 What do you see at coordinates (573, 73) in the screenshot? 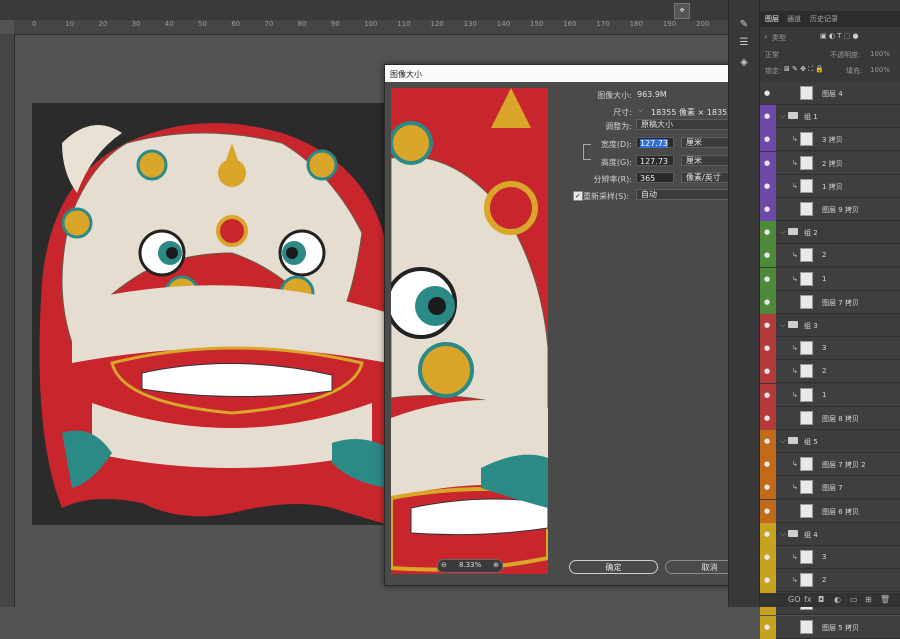
I see `dialog-title-bar: 图像大小 ✕` at bounding box center [573, 73].